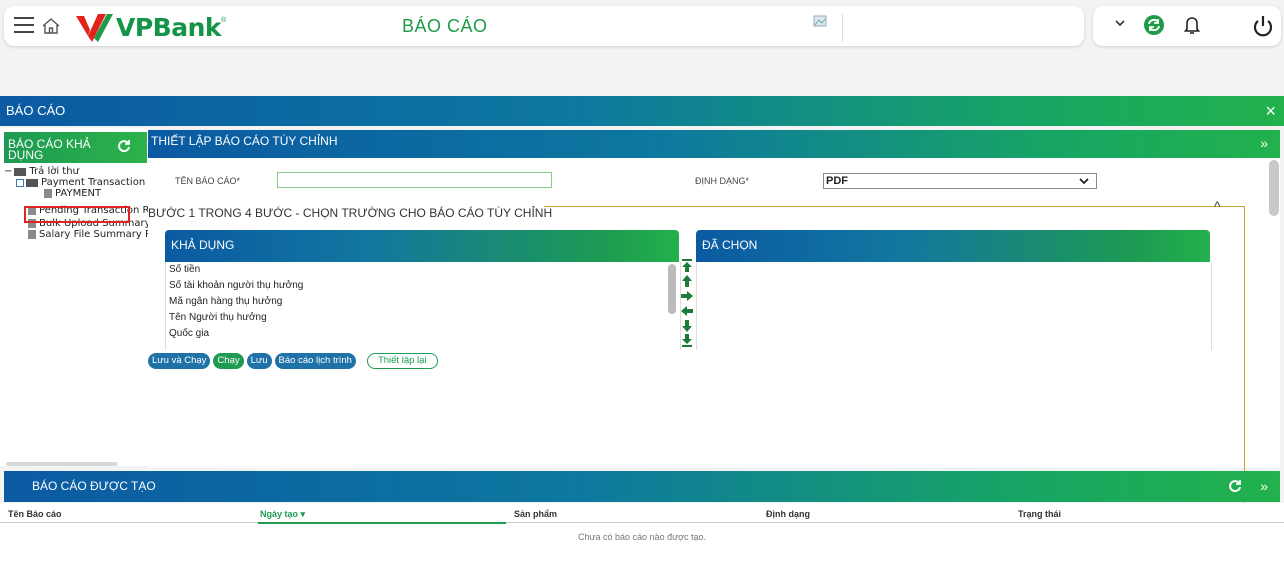  Describe the element at coordinates (788, 514) in the screenshot. I see `column-header-format: Định dạng` at that location.